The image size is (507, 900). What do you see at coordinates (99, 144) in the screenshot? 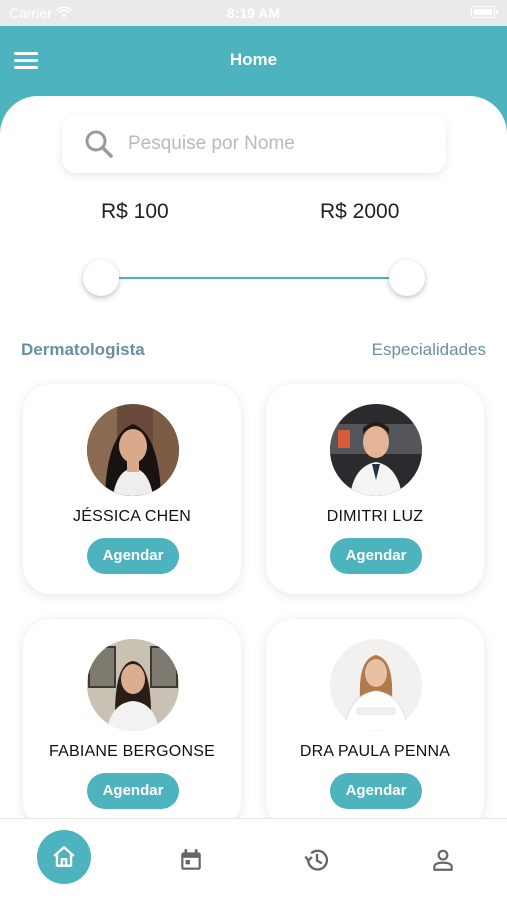
I see `search-icon` at bounding box center [99, 144].